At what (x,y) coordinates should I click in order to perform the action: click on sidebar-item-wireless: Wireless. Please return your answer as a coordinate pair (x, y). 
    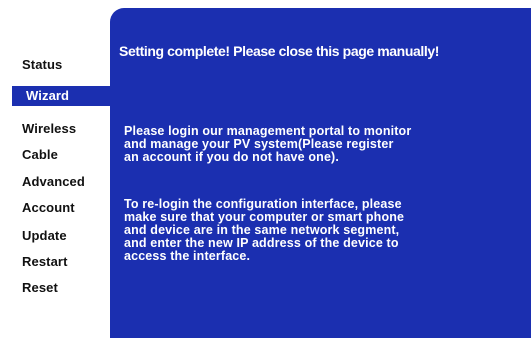
    Looking at the image, I should click on (49, 129).